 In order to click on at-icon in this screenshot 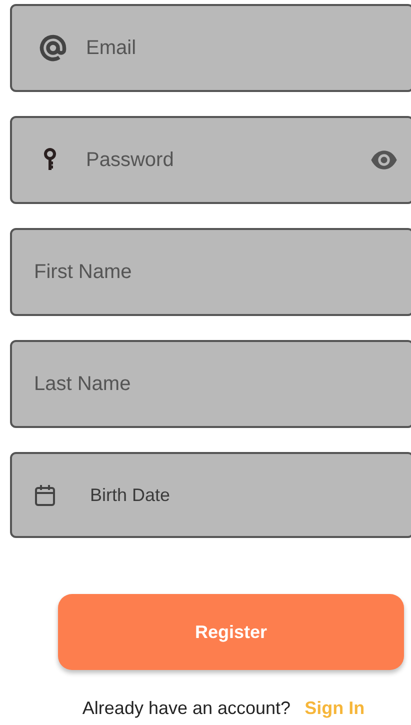, I will do `click(53, 48)`.